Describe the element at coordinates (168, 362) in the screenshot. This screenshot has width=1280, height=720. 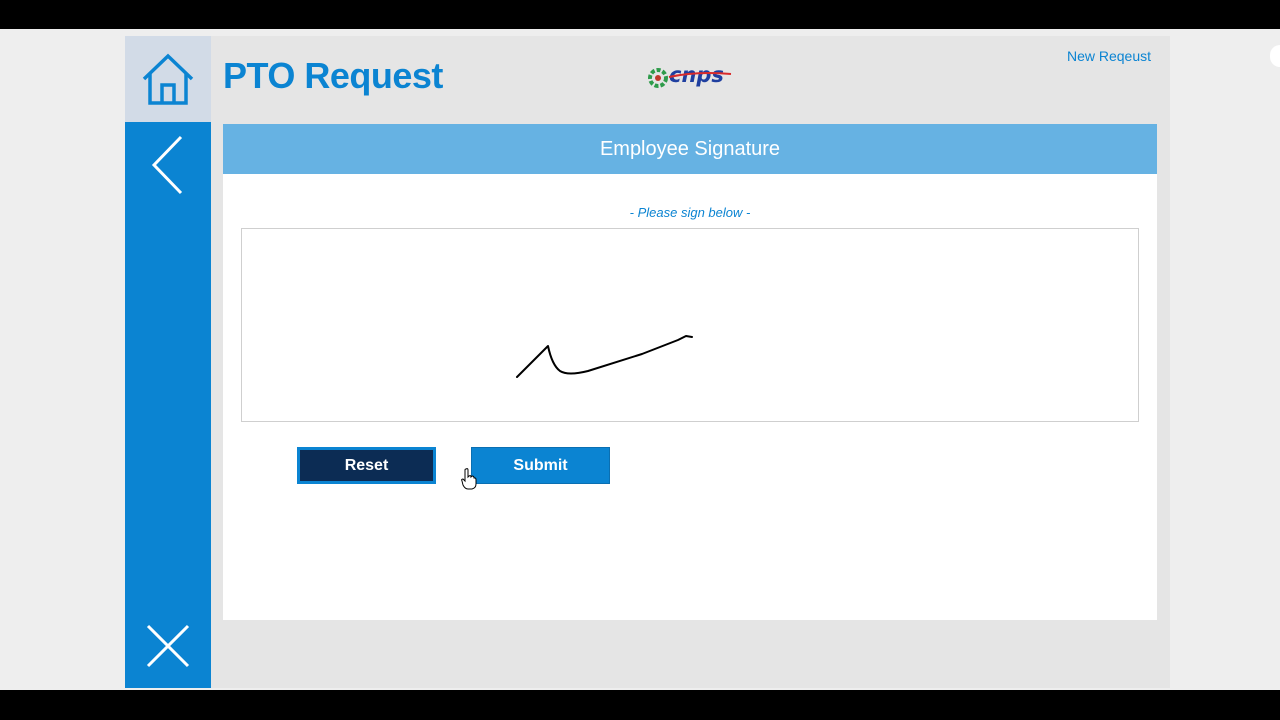
I see `left-rail` at that location.